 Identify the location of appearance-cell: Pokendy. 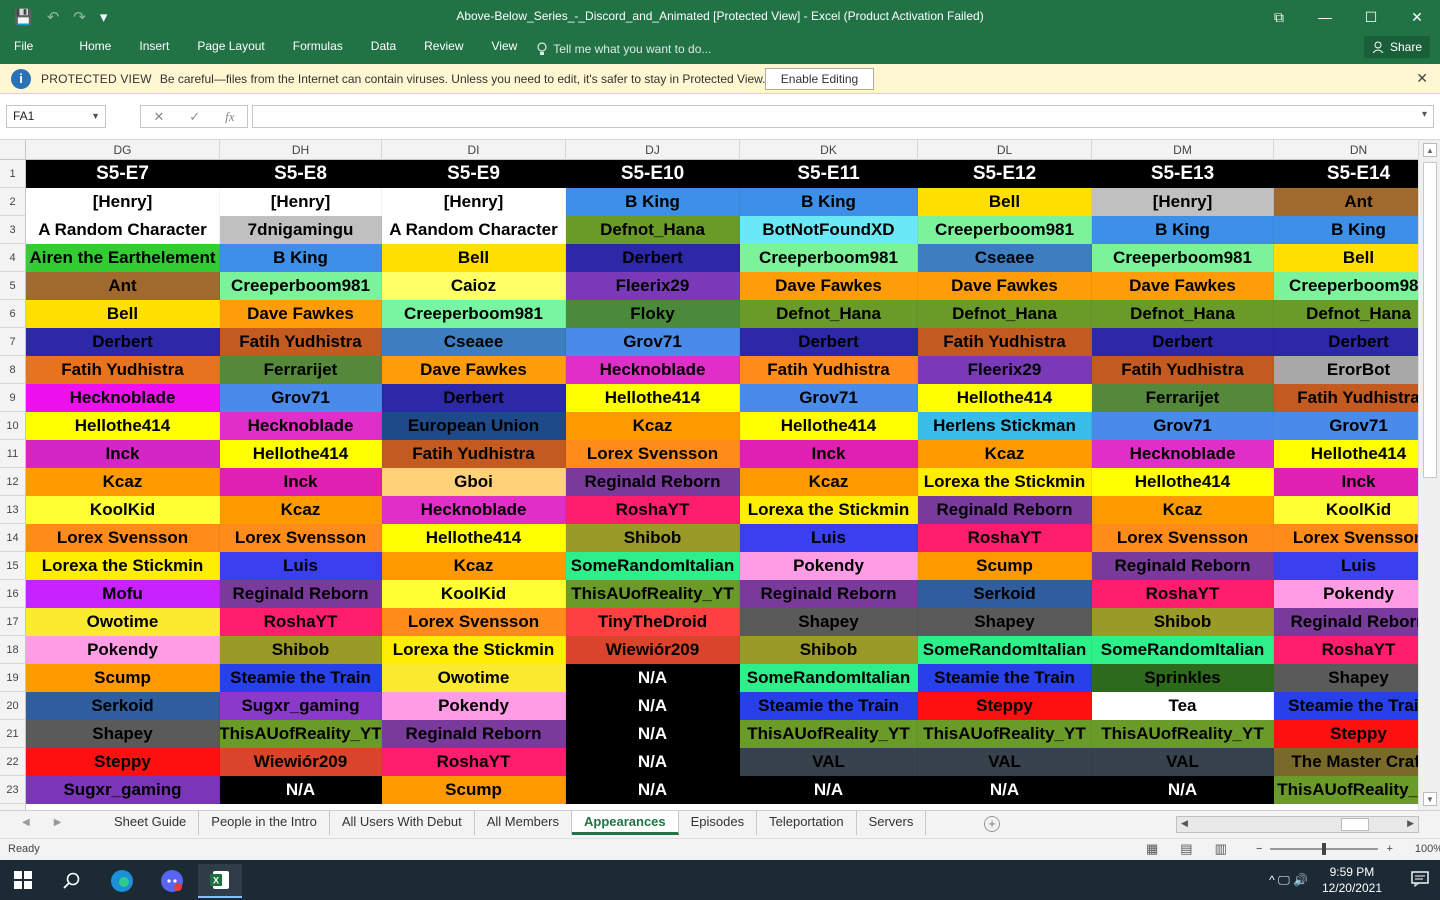
(123, 650).